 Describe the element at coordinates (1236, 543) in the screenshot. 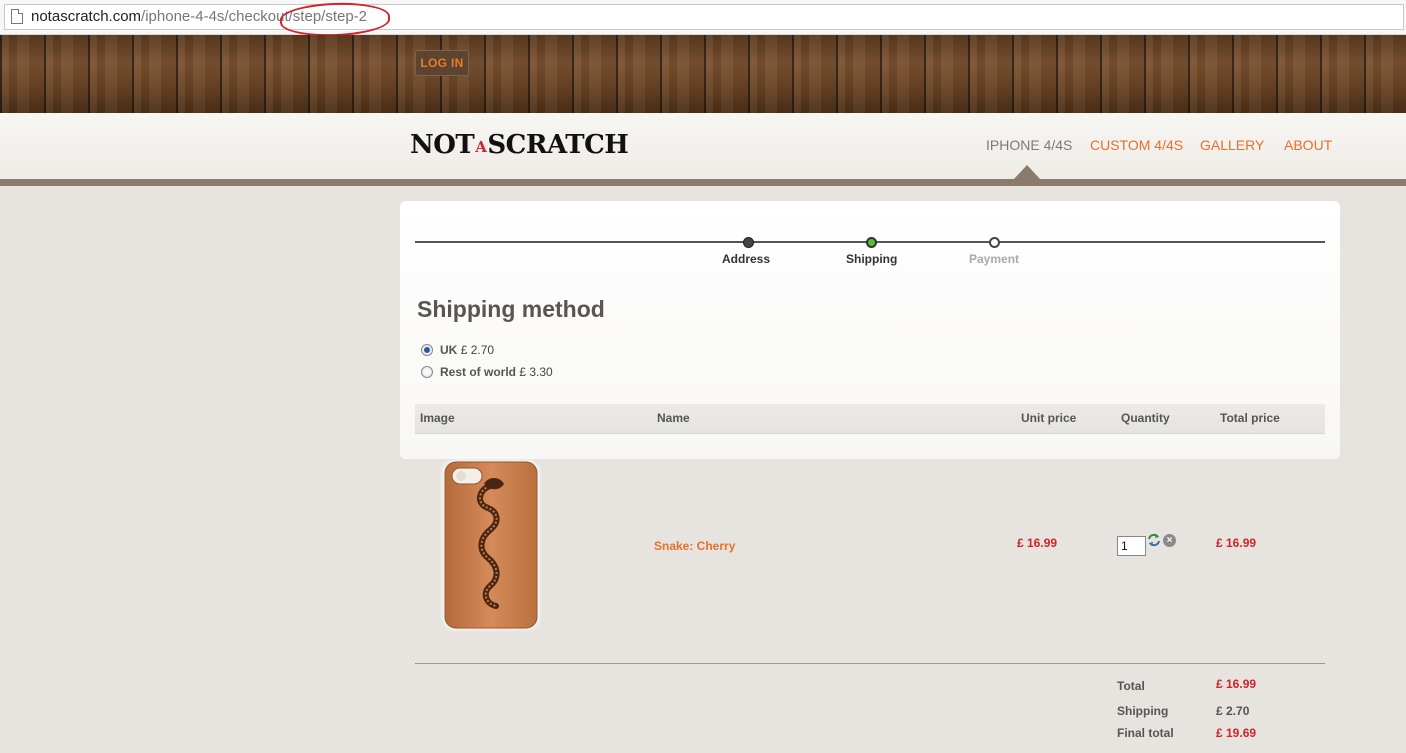

I see `line-total-value: £ 16.99` at that location.